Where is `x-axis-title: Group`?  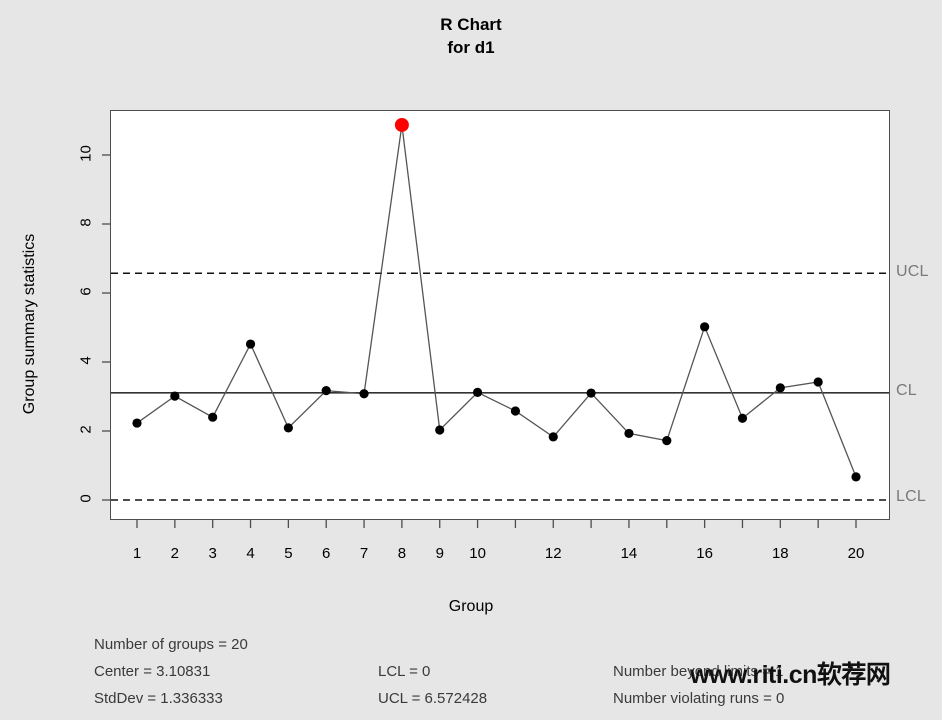
x-axis-title: Group is located at coordinates (471, 606).